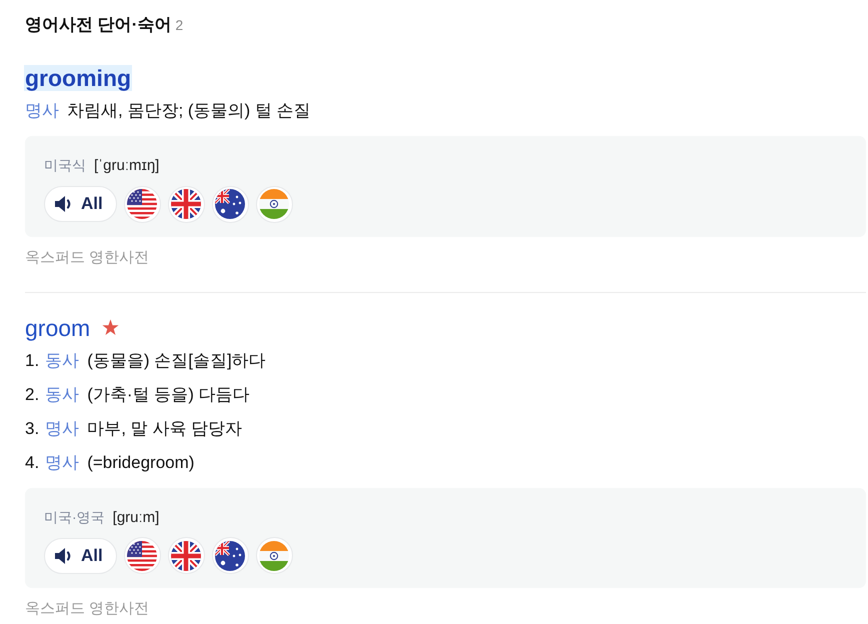 The height and width of the screenshot is (624, 868). Describe the element at coordinates (32, 429) in the screenshot. I see `sense-number: 3.` at that location.